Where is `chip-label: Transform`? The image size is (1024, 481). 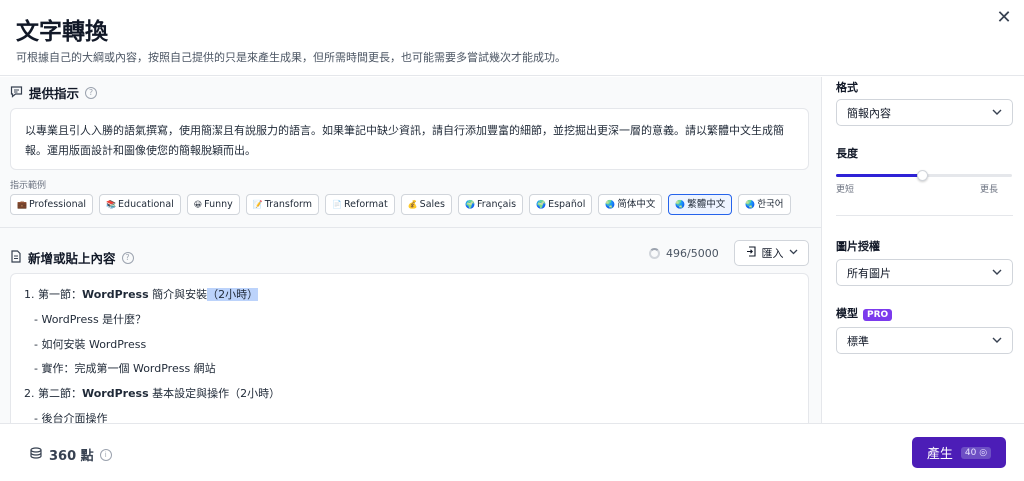
chip-label: Transform is located at coordinates (288, 204).